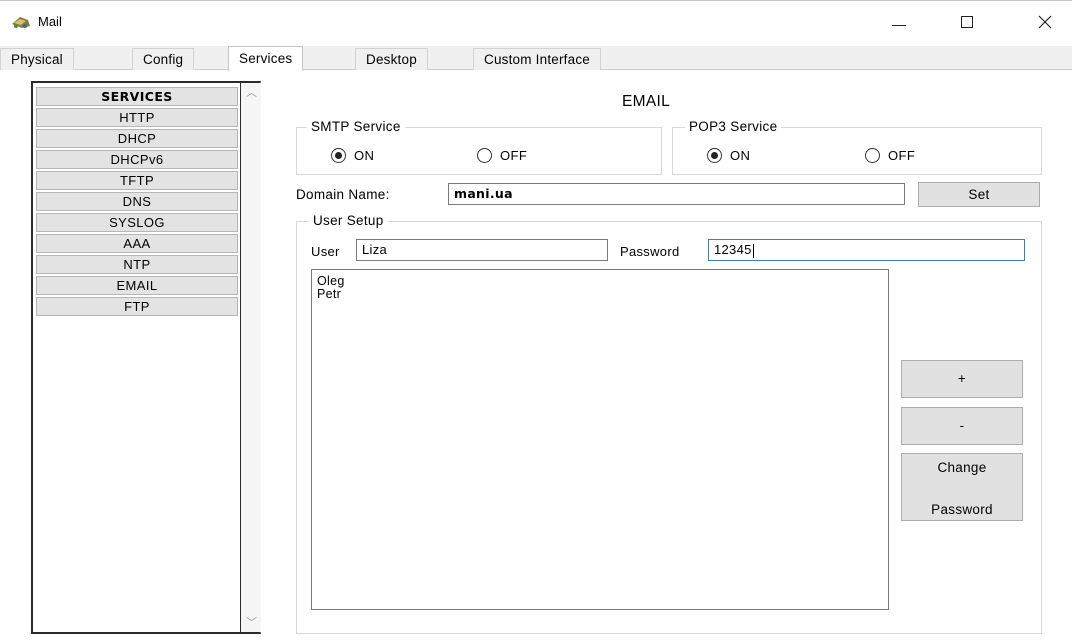  What do you see at coordinates (650, 251) in the screenshot?
I see `password-label: Password` at bounding box center [650, 251].